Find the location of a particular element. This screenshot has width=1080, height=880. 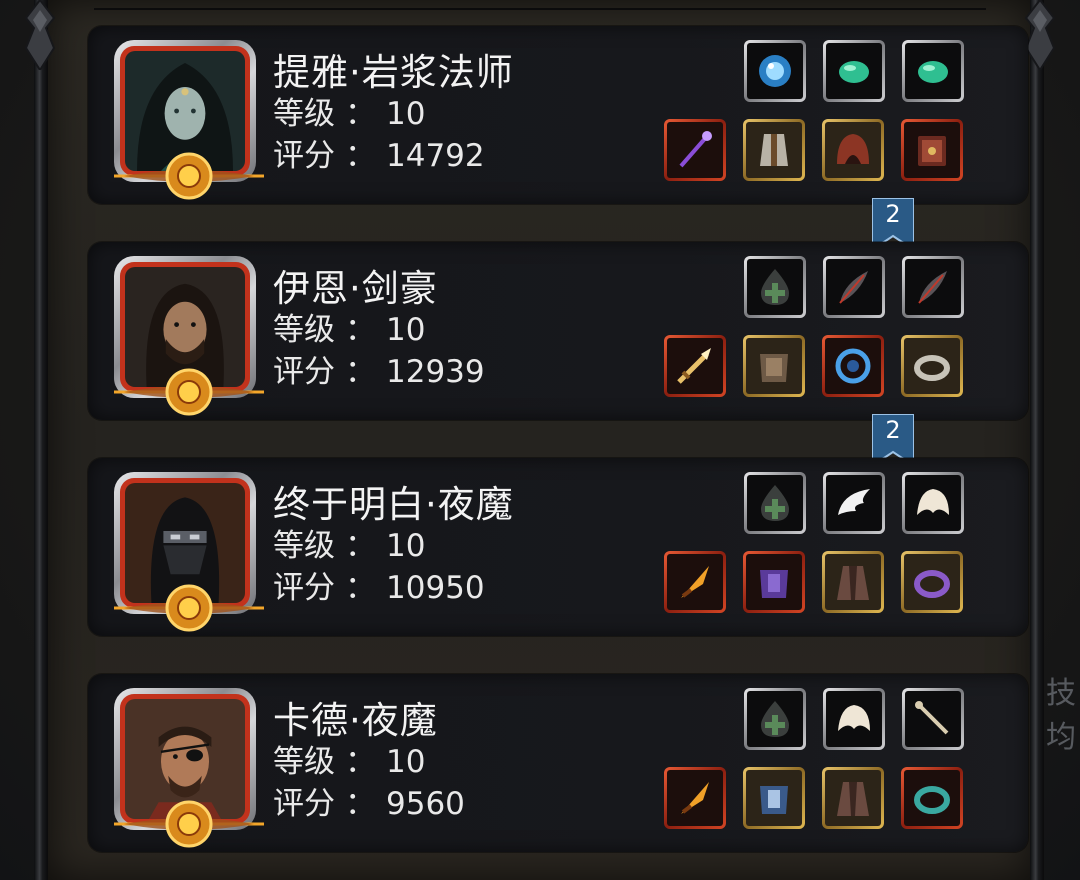

score-value: 9560 is located at coordinates (425, 804).